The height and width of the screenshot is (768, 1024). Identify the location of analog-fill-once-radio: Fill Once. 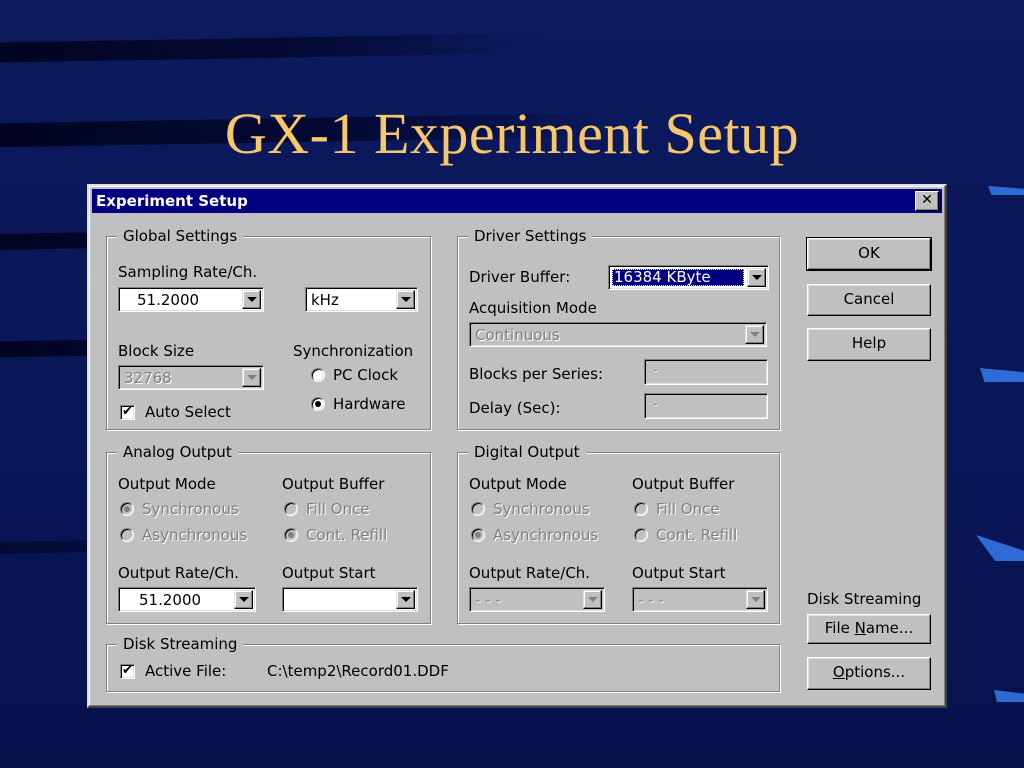
(354, 510).